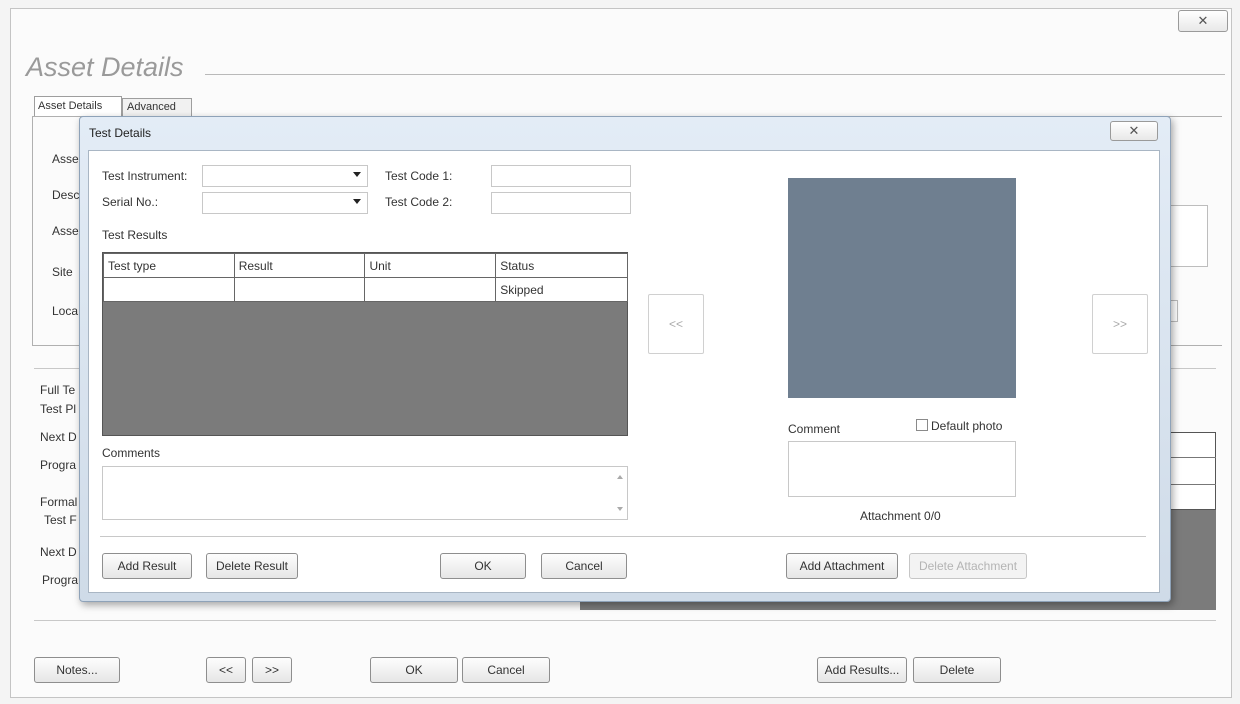 The width and height of the screenshot is (1240, 704). Describe the element at coordinates (60, 580) in the screenshot. I see `stub-label-program-2: Progra` at that location.